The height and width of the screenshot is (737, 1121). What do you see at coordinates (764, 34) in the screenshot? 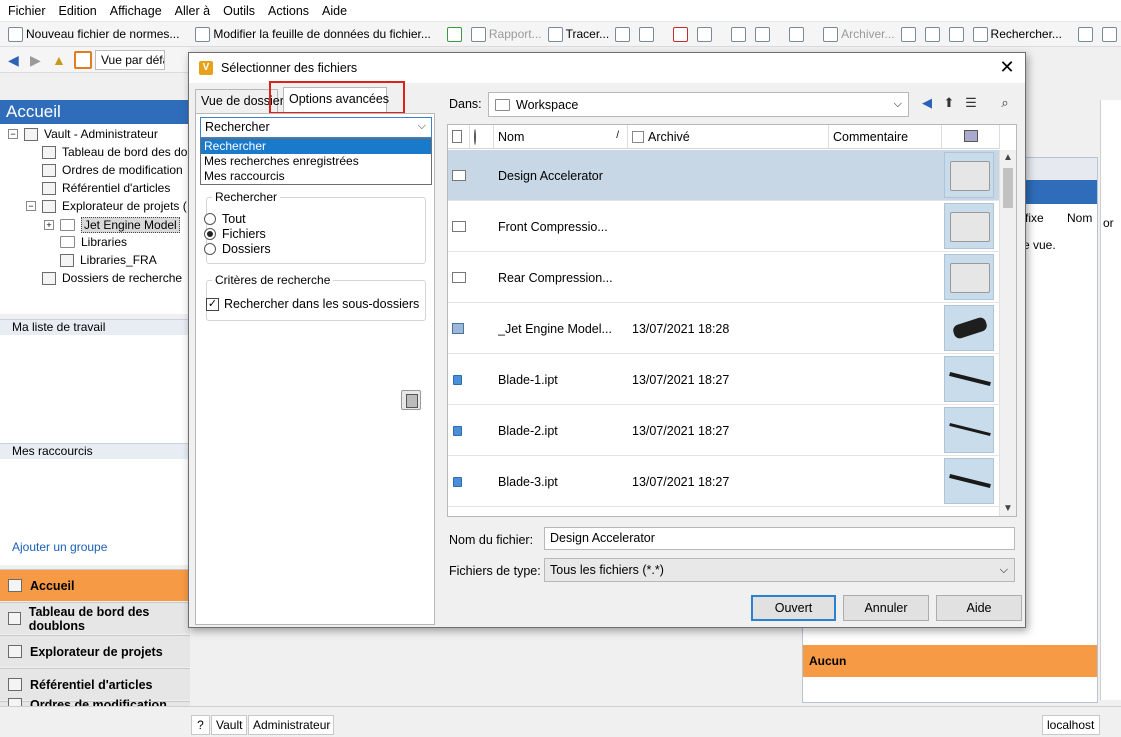
I see `copy-design-button` at bounding box center [764, 34].